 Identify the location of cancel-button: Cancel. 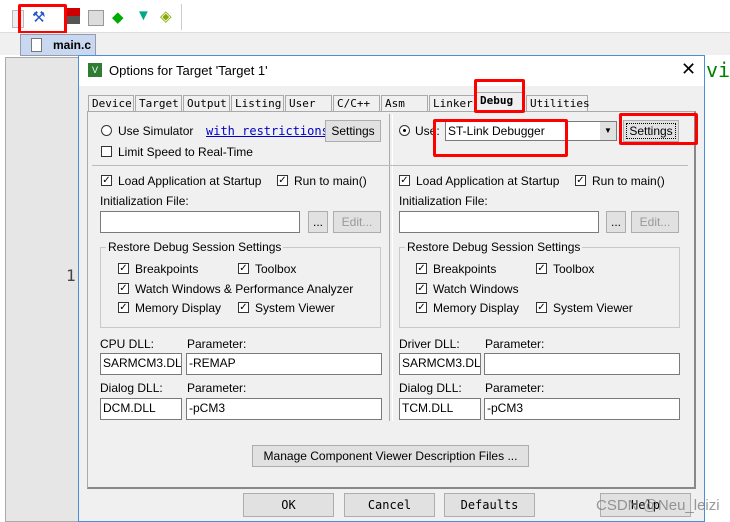
(389, 505).